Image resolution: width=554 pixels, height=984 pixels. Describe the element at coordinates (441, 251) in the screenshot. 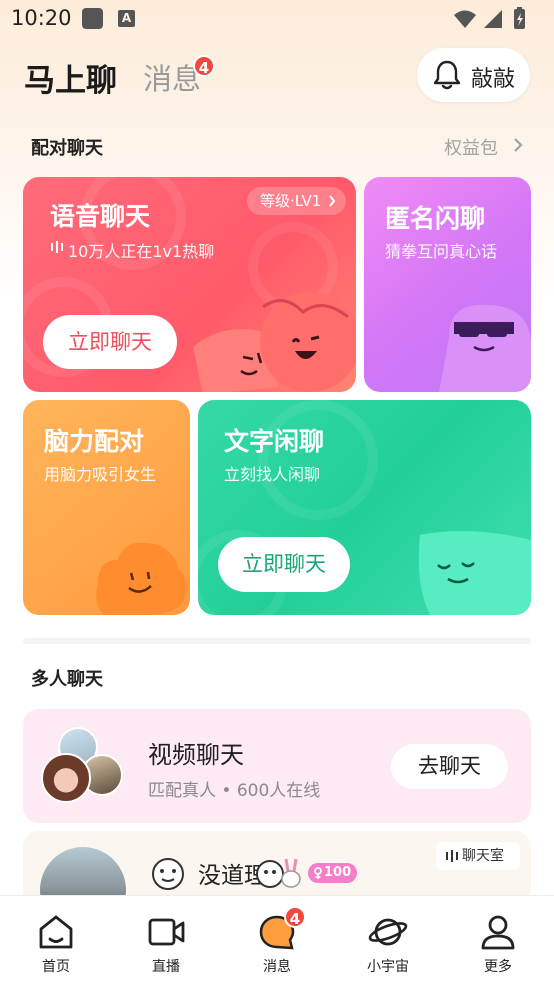

I see `anonymous-chat-subtitle: 猜拳互问真心话` at that location.